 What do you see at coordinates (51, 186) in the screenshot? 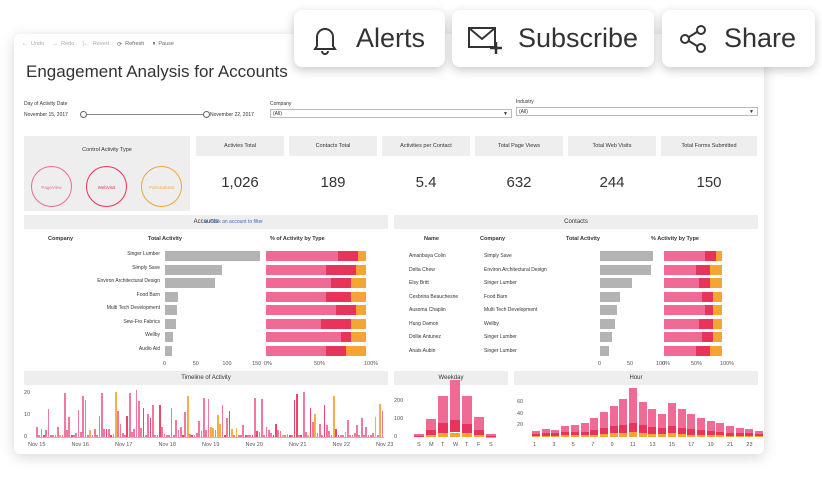
I see `pageview-toggle: PageView` at bounding box center [51, 186].